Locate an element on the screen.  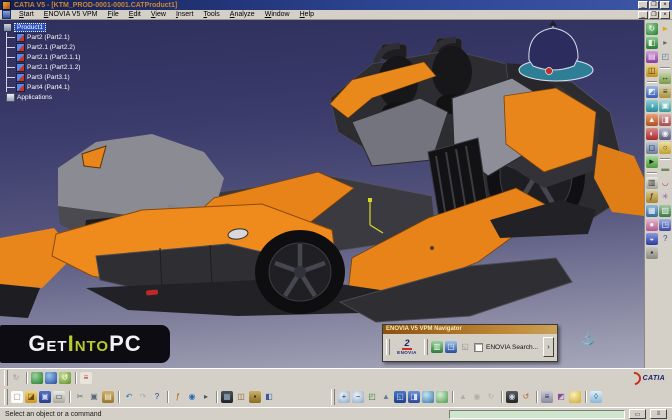
data-grid-icon: ▦ is located at coordinates (227, 397).